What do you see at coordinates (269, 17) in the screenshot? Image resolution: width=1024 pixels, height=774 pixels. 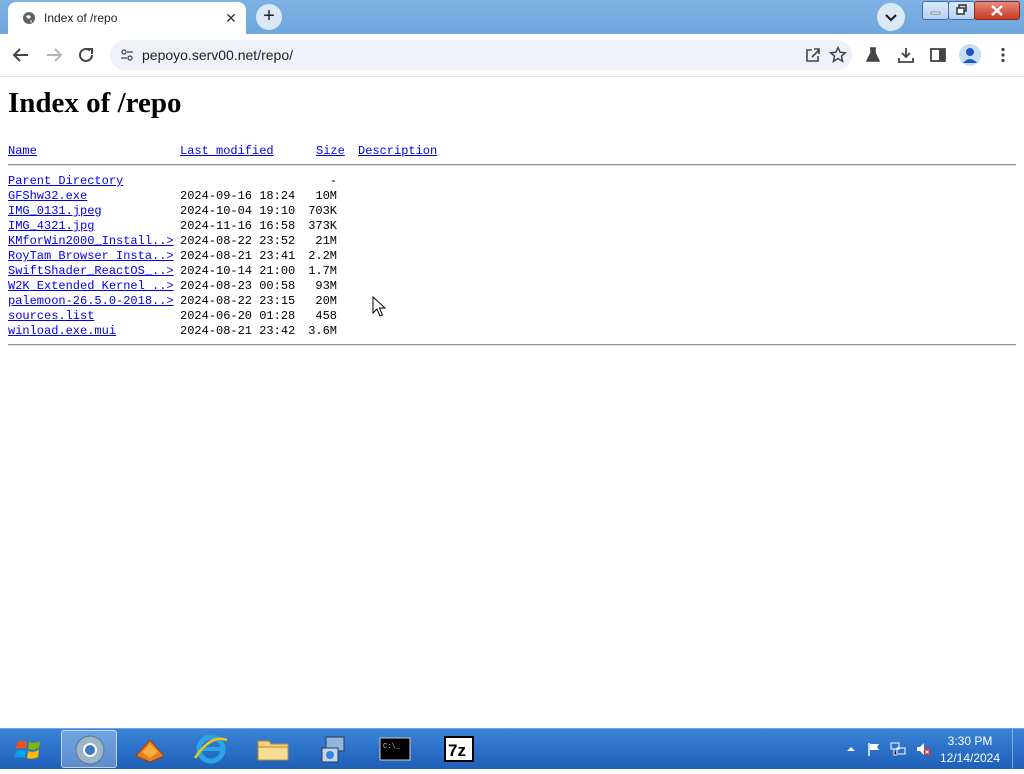 I see `new-tab-button: +` at bounding box center [269, 17].